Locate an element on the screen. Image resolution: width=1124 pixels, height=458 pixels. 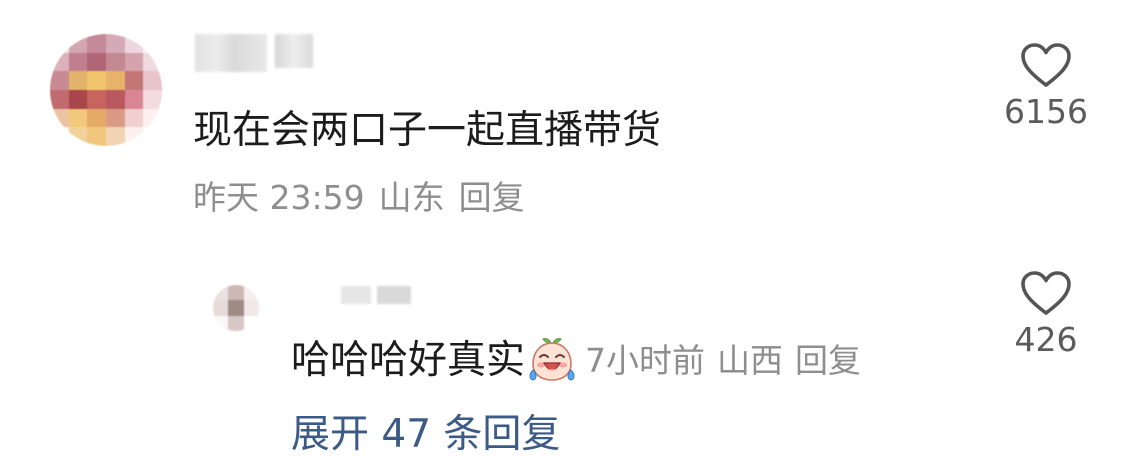
replier-avatar is located at coordinates (236, 308).